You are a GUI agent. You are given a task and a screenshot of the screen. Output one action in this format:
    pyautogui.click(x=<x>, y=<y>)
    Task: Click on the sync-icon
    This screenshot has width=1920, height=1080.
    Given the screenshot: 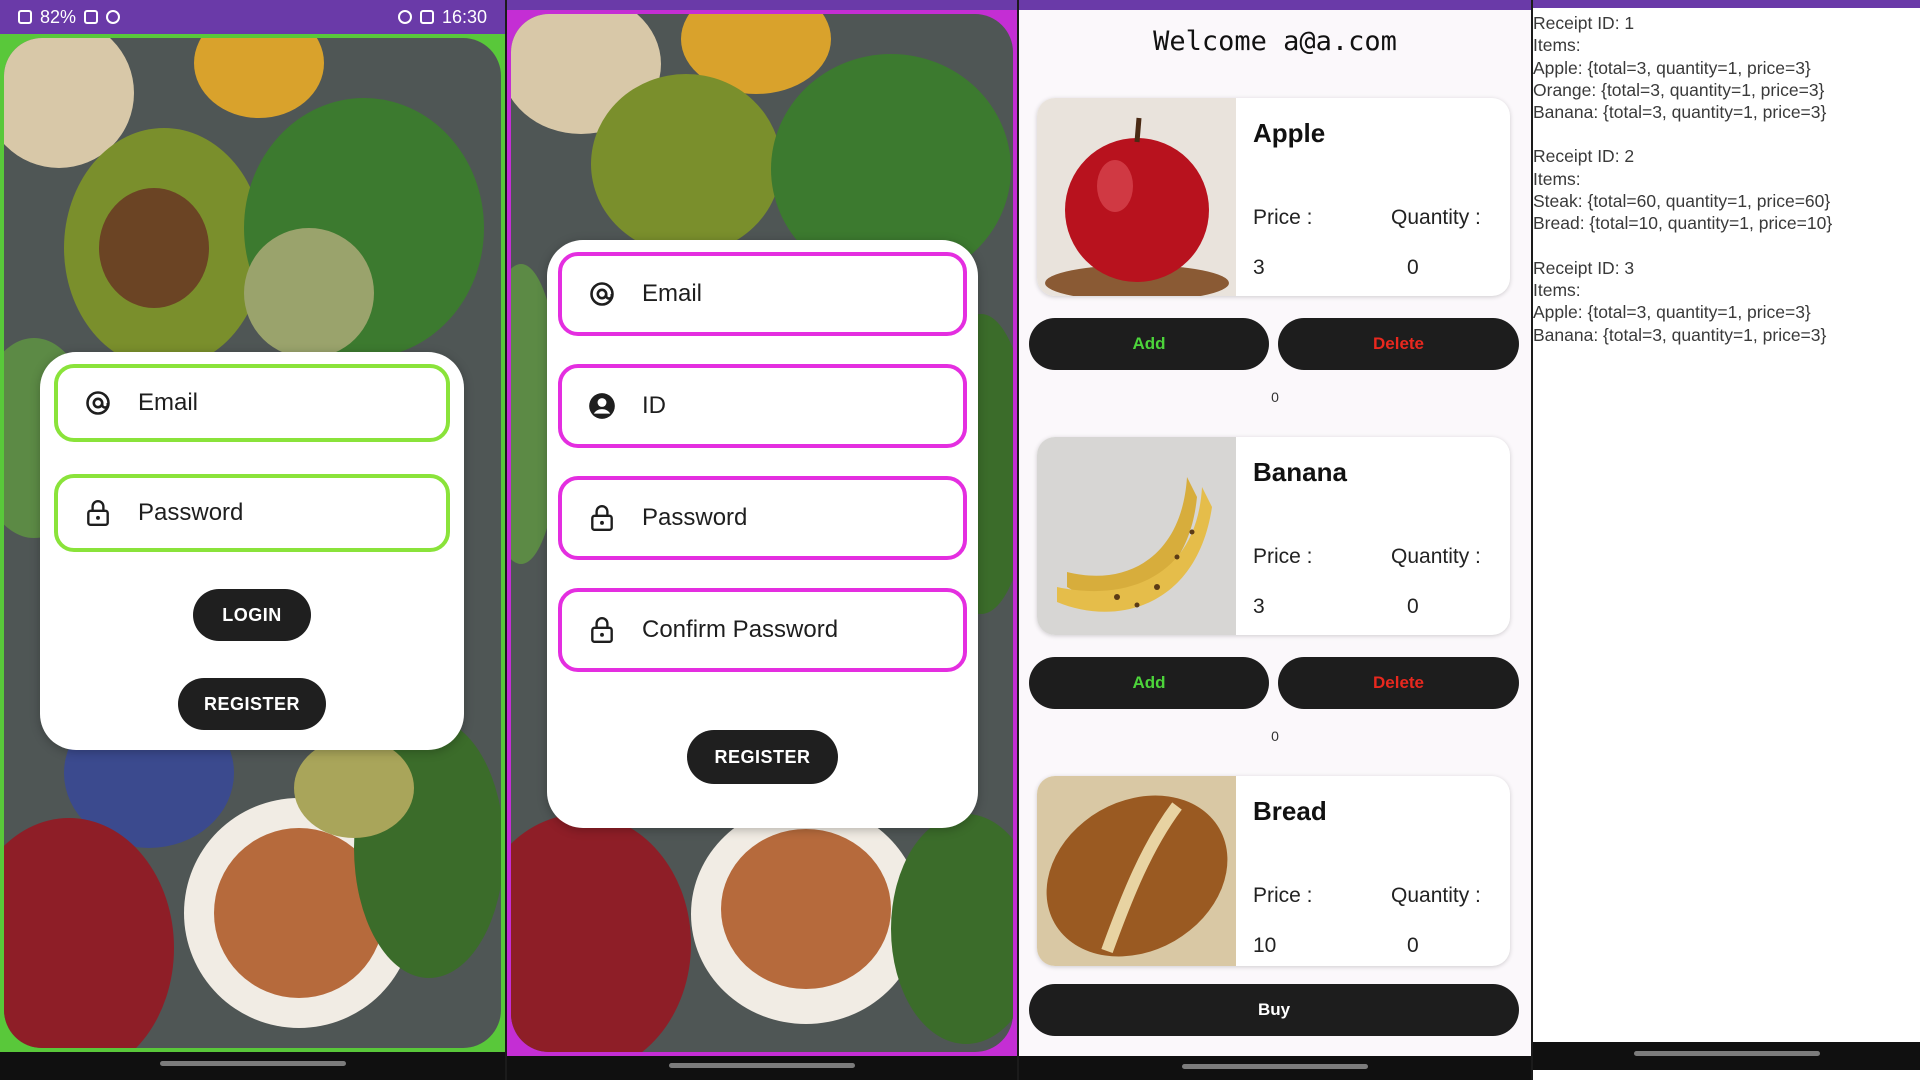 What is the action you would take?
    pyautogui.click(x=404, y=17)
    